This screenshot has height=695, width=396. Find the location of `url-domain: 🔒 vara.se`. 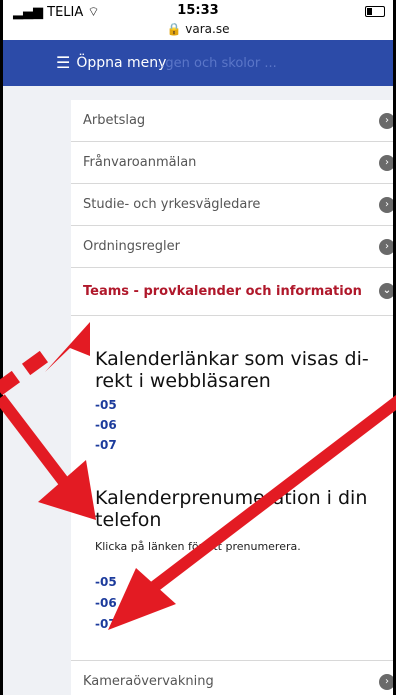

url-domain: 🔒 vara.se is located at coordinates (198, 29).